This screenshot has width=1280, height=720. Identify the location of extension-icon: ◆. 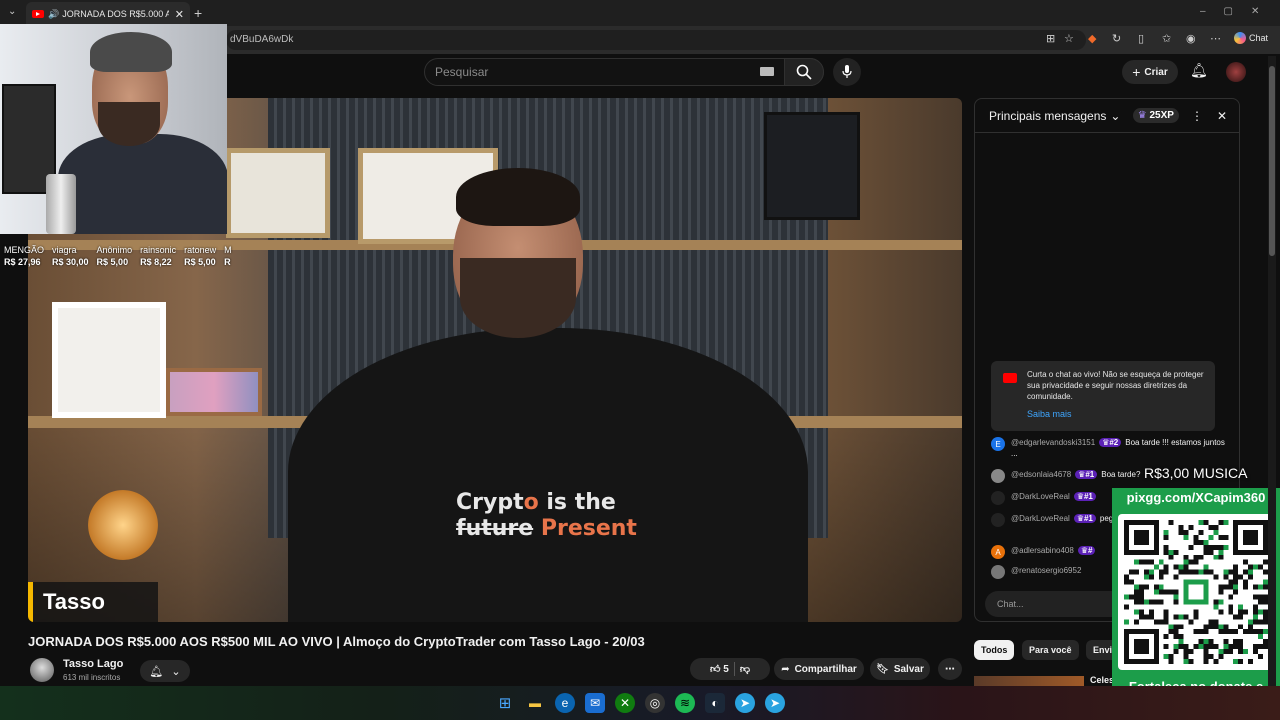
(1092, 38).